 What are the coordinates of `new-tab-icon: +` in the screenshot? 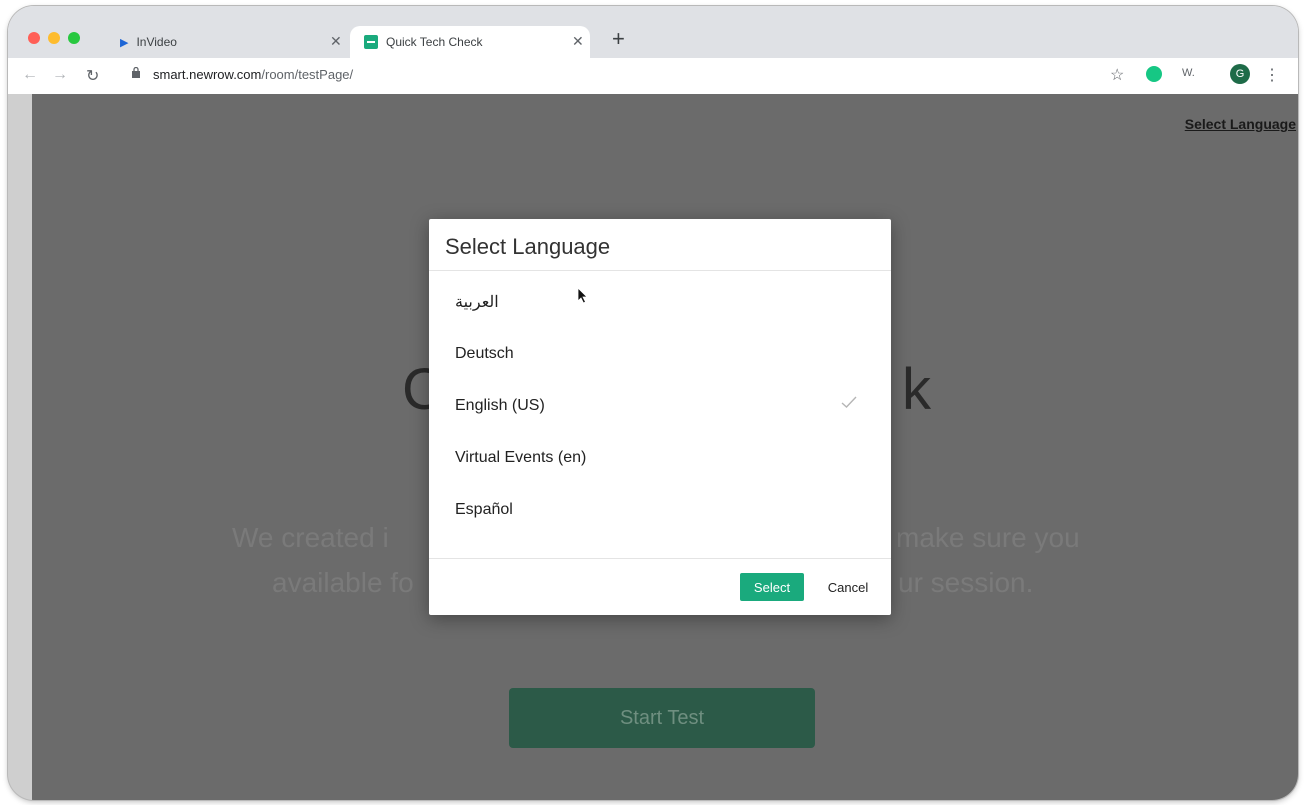 It's located at (618, 39).